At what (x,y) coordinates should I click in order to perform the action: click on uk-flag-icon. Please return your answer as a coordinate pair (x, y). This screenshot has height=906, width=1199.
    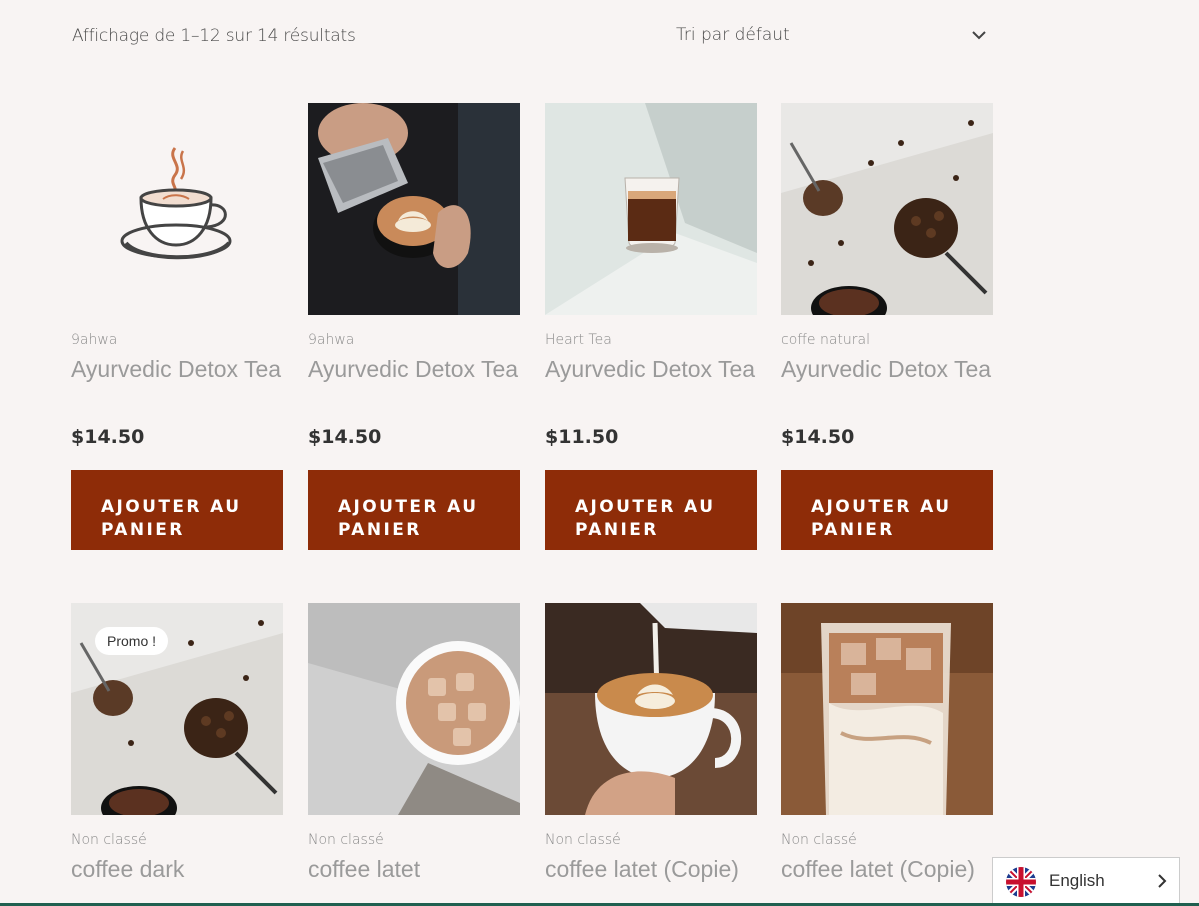
    Looking at the image, I should click on (1021, 882).